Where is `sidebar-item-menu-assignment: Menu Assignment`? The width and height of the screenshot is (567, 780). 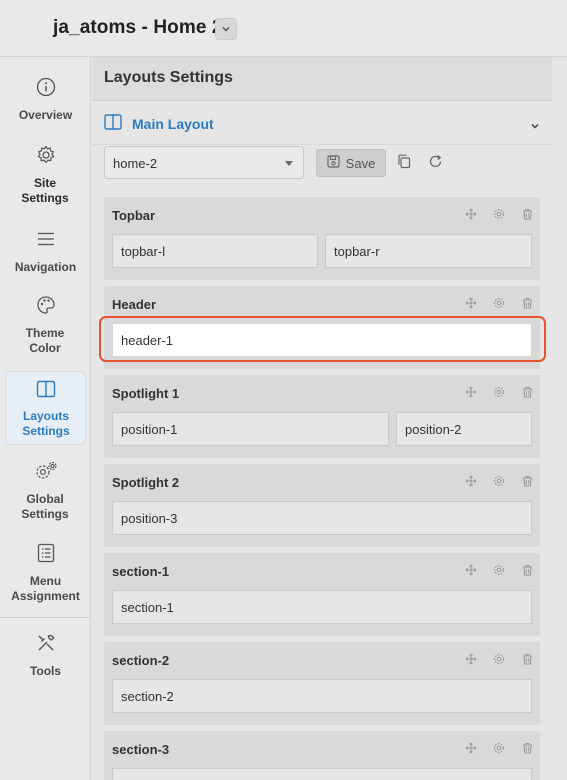 sidebar-item-menu-assignment: Menu Assignment is located at coordinates (45, 575).